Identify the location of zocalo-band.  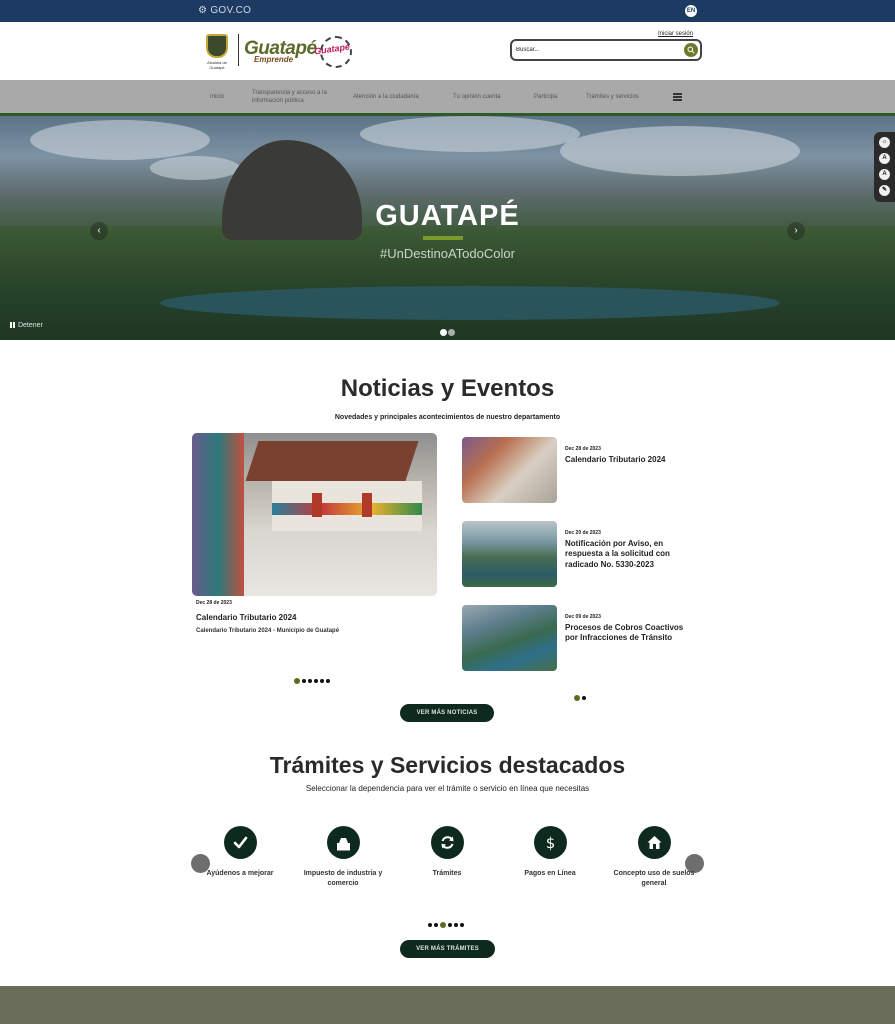
(347, 509).